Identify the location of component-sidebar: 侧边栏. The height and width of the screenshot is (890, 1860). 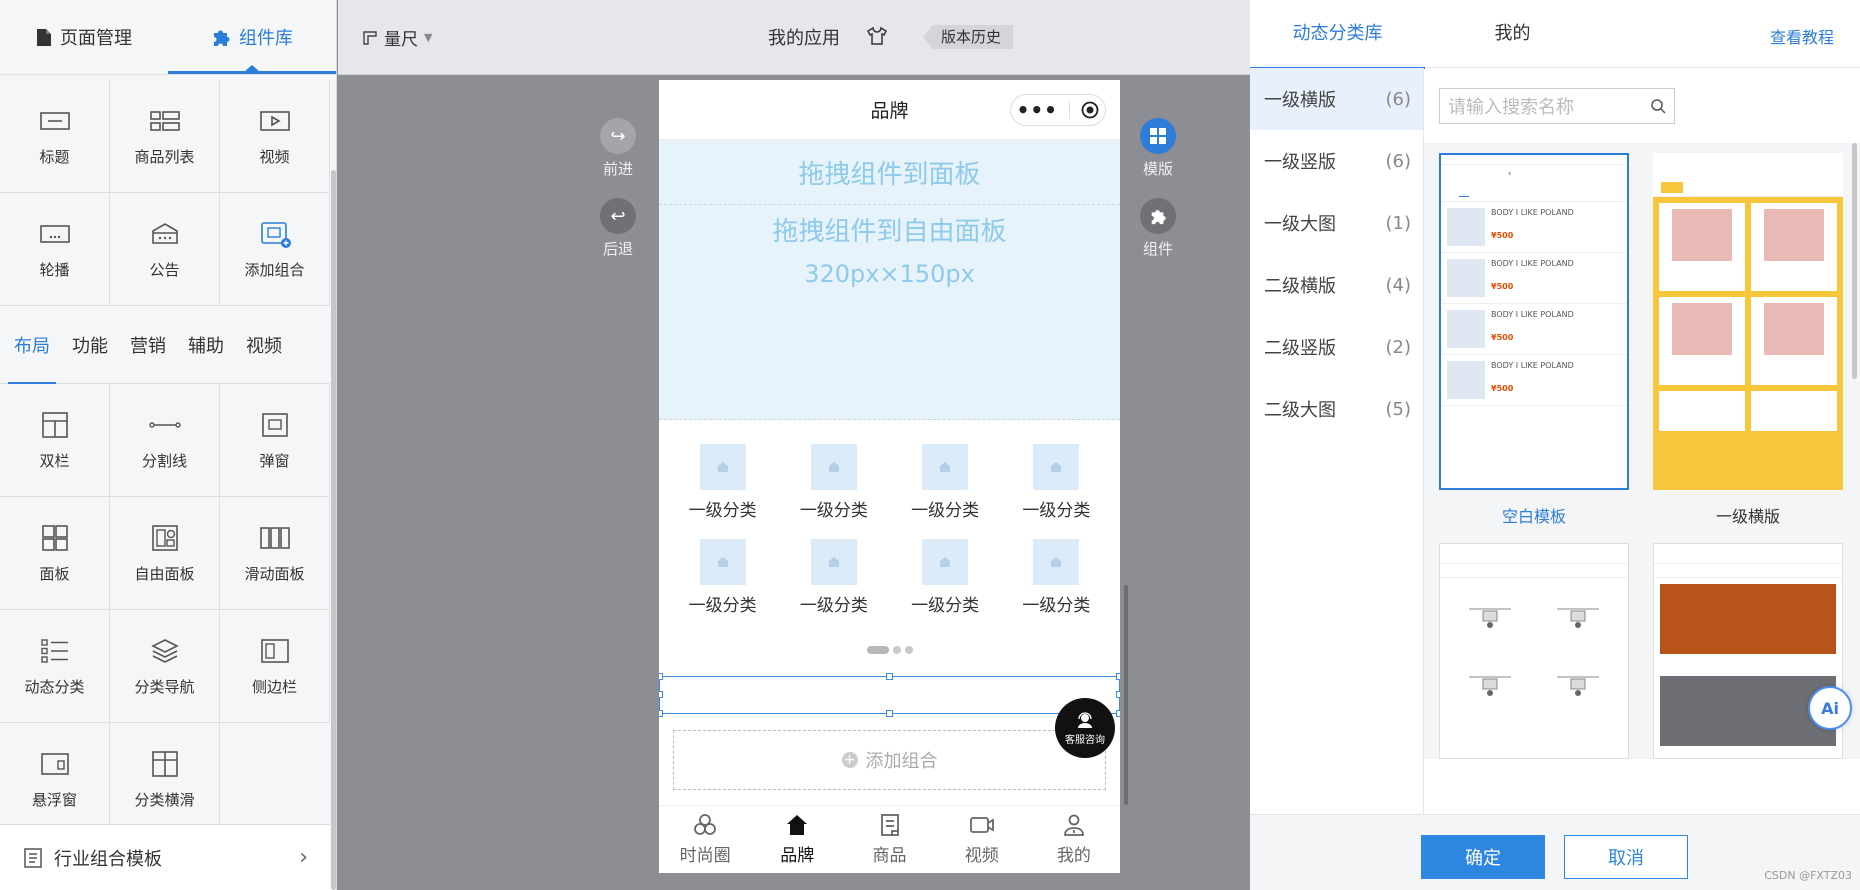
(275, 666).